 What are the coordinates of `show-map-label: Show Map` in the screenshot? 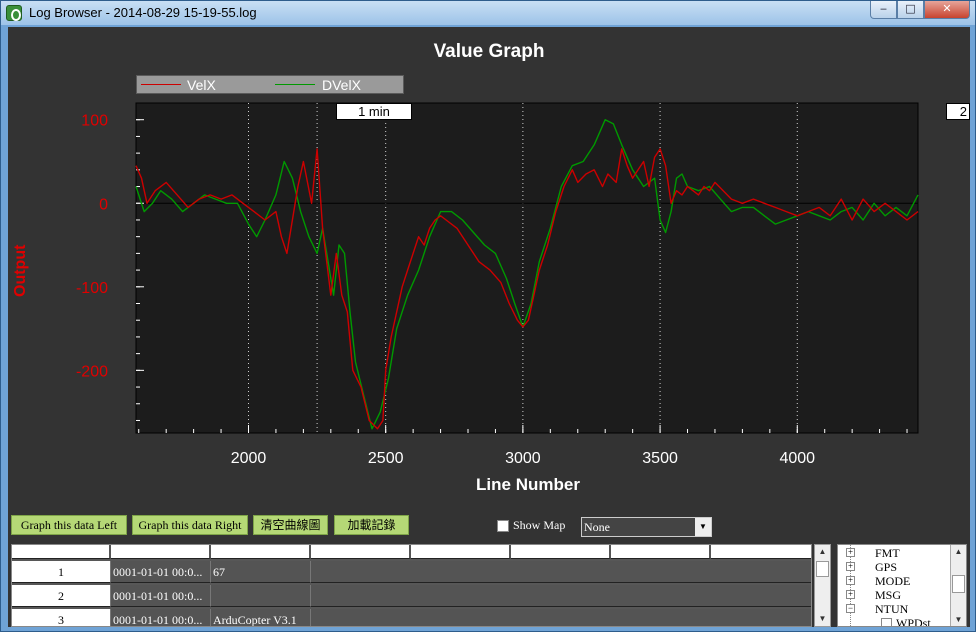 It's located at (539, 525).